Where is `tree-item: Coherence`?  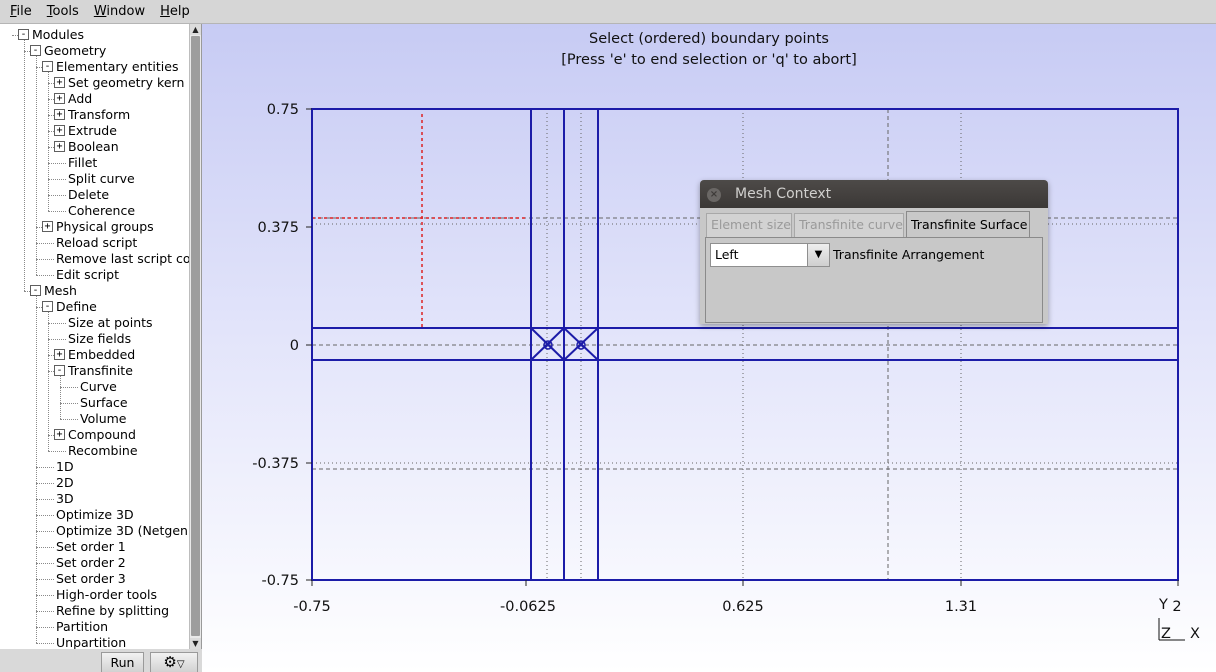
tree-item: Coherence is located at coordinates (101, 211).